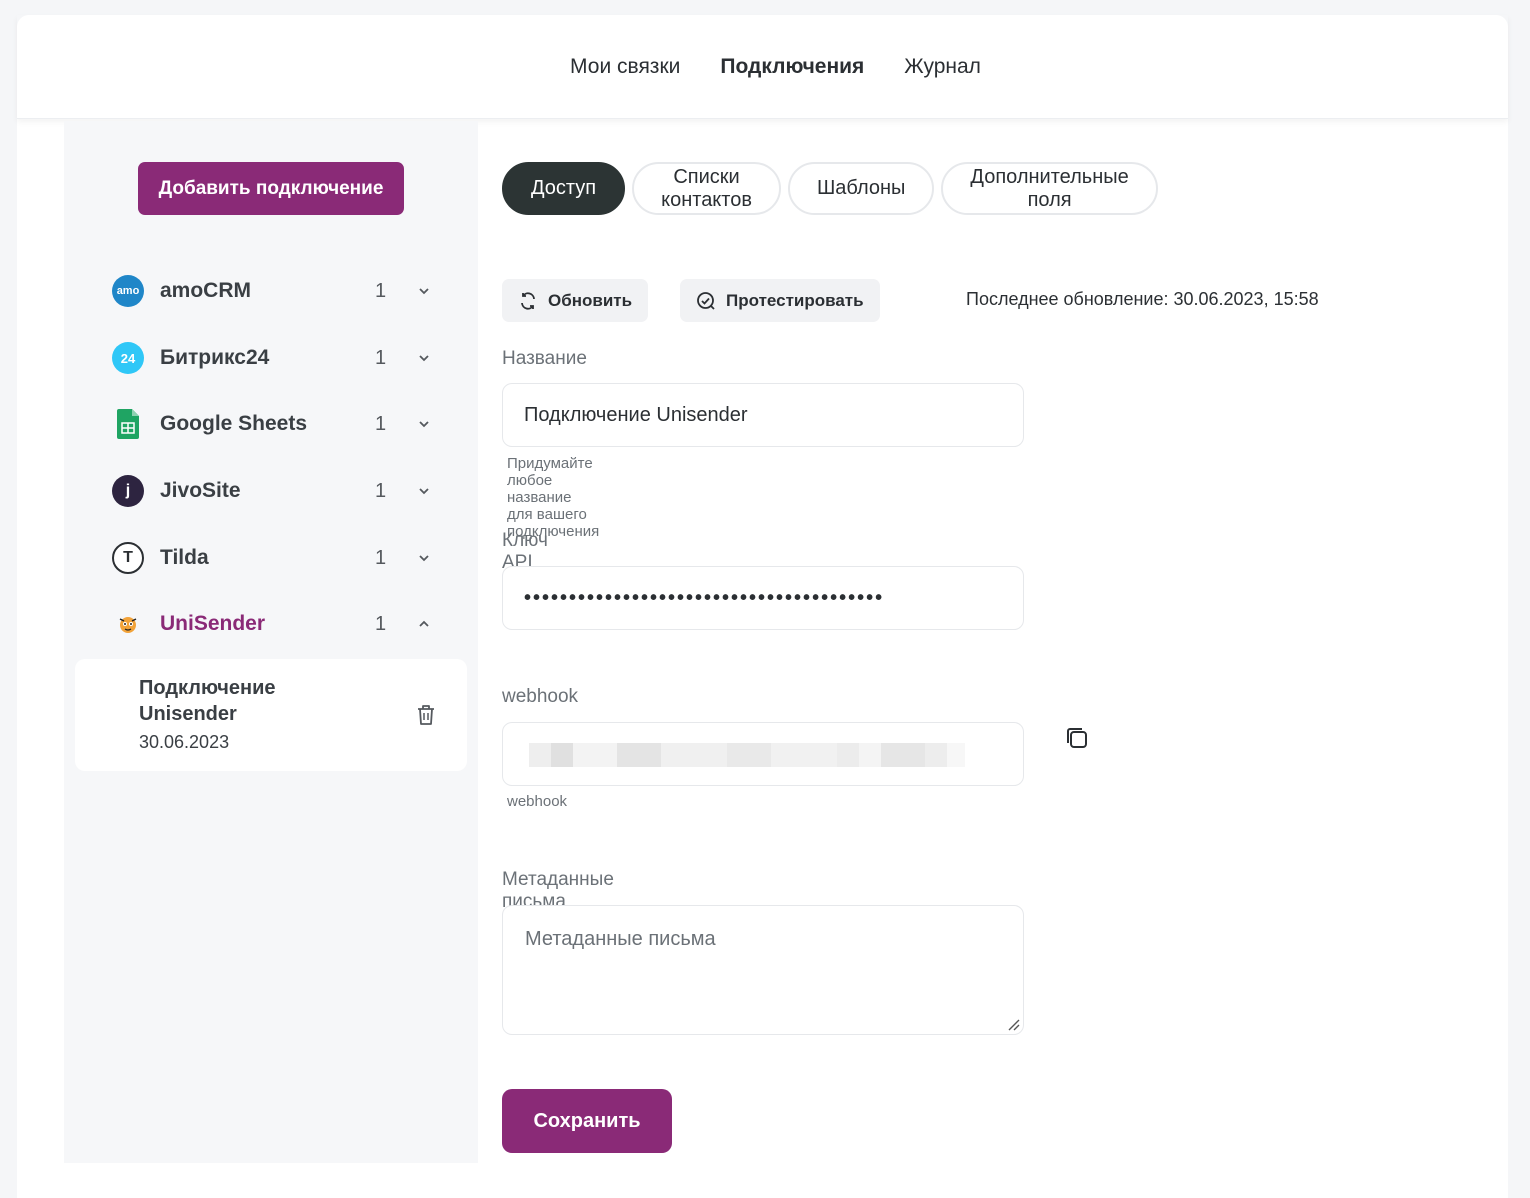 The width and height of the screenshot is (1530, 1198). I want to click on service-name: UniSender, so click(213, 623).